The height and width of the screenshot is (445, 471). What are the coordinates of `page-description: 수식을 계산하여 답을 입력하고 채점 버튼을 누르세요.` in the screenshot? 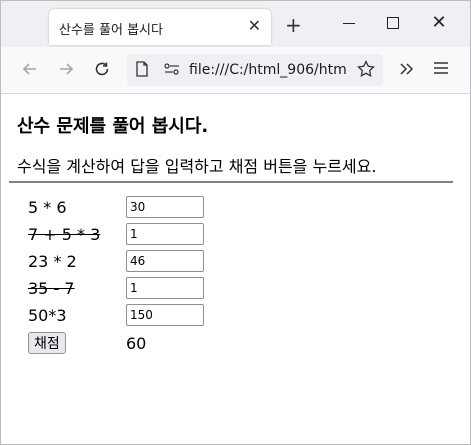 It's located at (197, 166).